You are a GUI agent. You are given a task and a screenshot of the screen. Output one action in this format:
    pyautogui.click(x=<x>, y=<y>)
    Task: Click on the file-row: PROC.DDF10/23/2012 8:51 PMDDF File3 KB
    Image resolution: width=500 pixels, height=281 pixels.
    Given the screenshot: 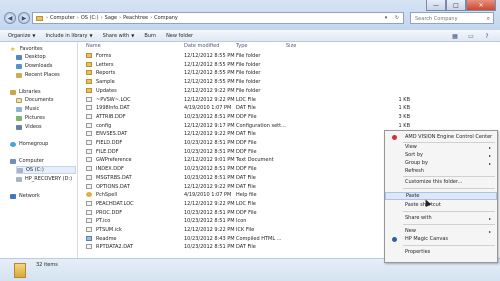 What is the action you would take?
    pyautogui.click(x=245, y=213)
    